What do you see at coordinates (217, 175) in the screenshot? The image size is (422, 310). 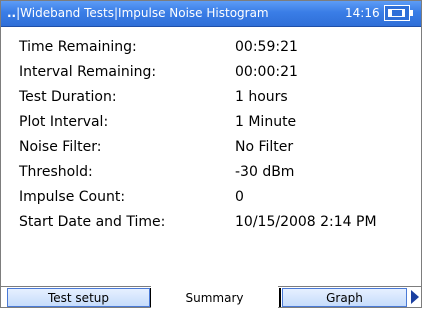 I see `summary-row-threshold: Threshold: -30 dBm` at bounding box center [217, 175].